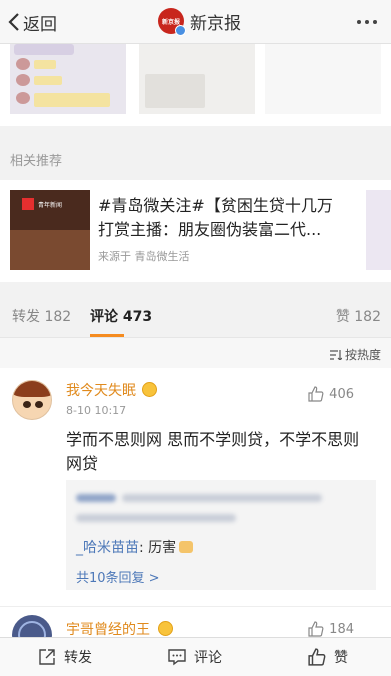 The height and width of the screenshot is (676, 391). What do you see at coordinates (323, 79) in the screenshot?
I see `post-image-blank` at bounding box center [323, 79].